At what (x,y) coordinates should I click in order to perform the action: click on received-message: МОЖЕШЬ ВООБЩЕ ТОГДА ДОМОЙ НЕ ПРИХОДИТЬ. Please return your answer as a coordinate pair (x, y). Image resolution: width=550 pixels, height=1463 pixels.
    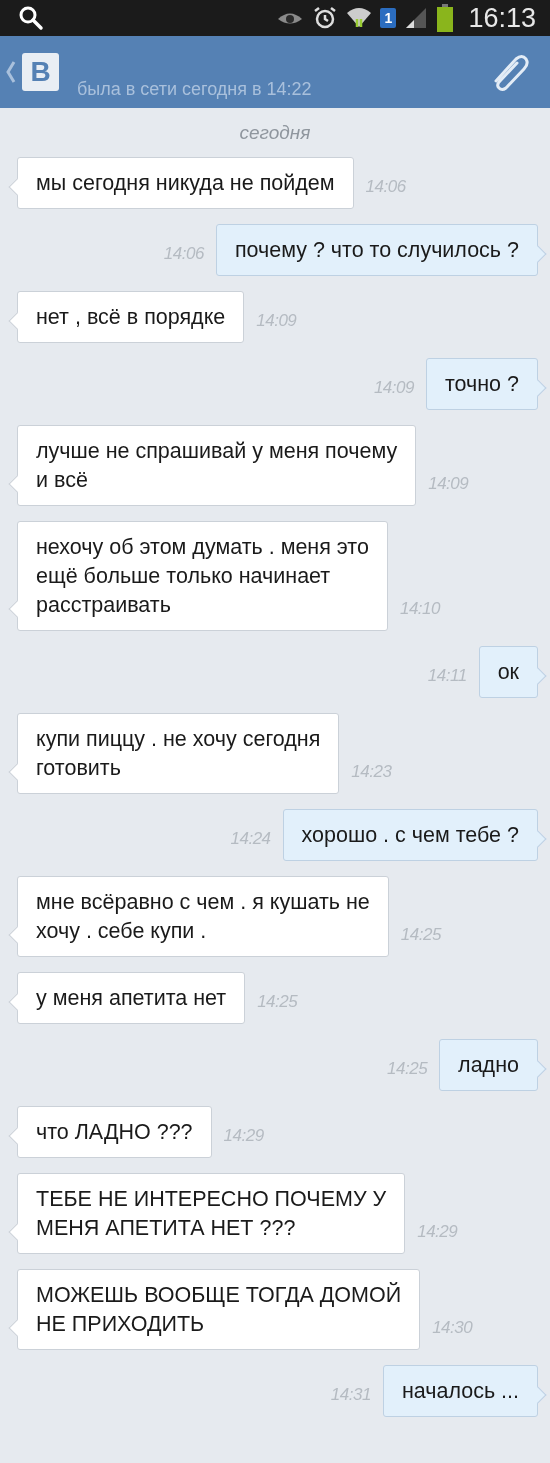
    Looking at the image, I should click on (215, 1309).